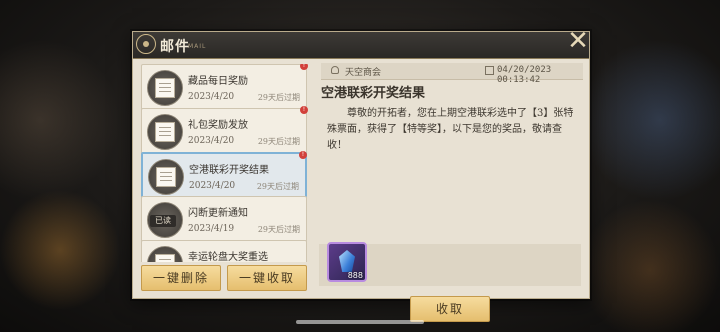 The height and width of the screenshot is (332, 720). What do you see at coordinates (218, 125) in the screenshot?
I see `mail-subject: 礼包奖励发放` at bounding box center [218, 125].